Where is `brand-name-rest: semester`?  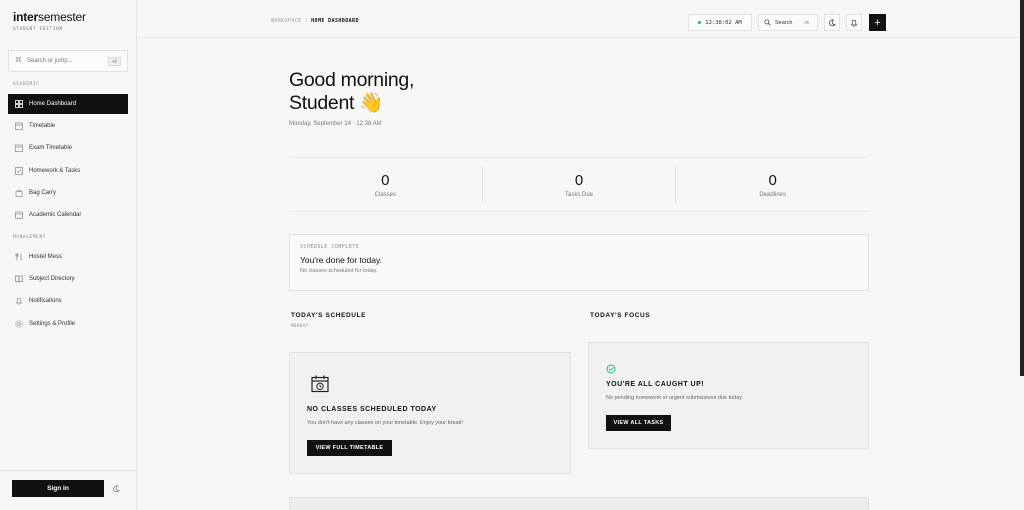 brand-name-rest: semester is located at coordinates (62, 17).